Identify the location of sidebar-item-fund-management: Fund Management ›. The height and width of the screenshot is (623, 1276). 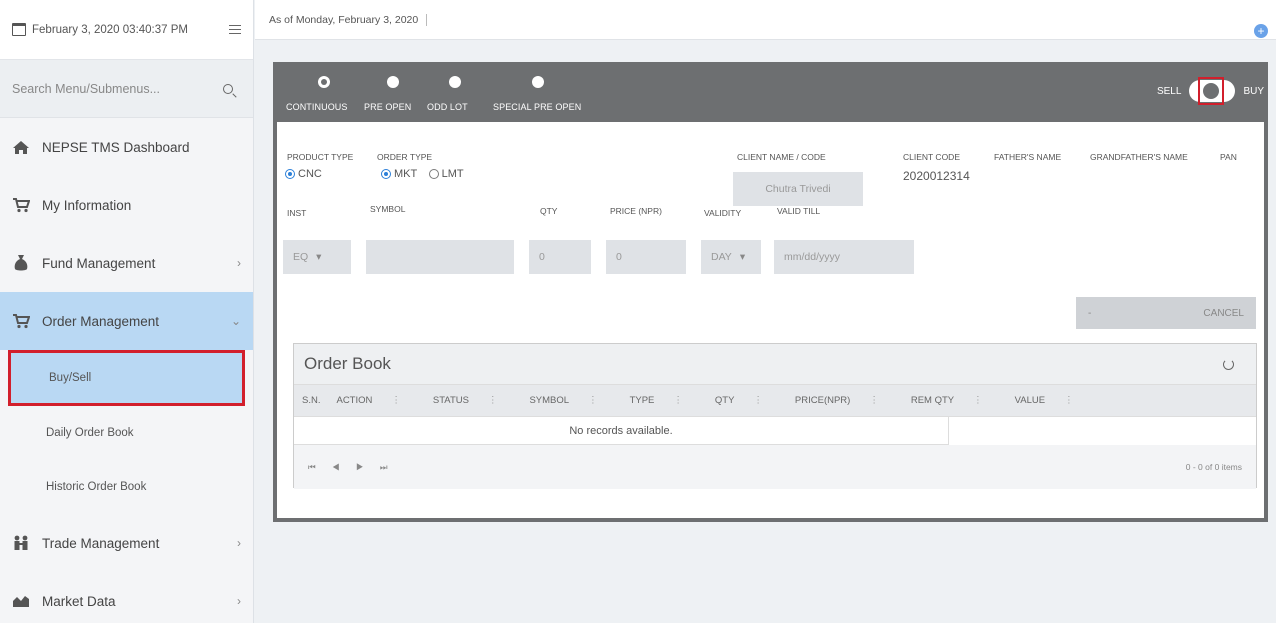
(126, 263).